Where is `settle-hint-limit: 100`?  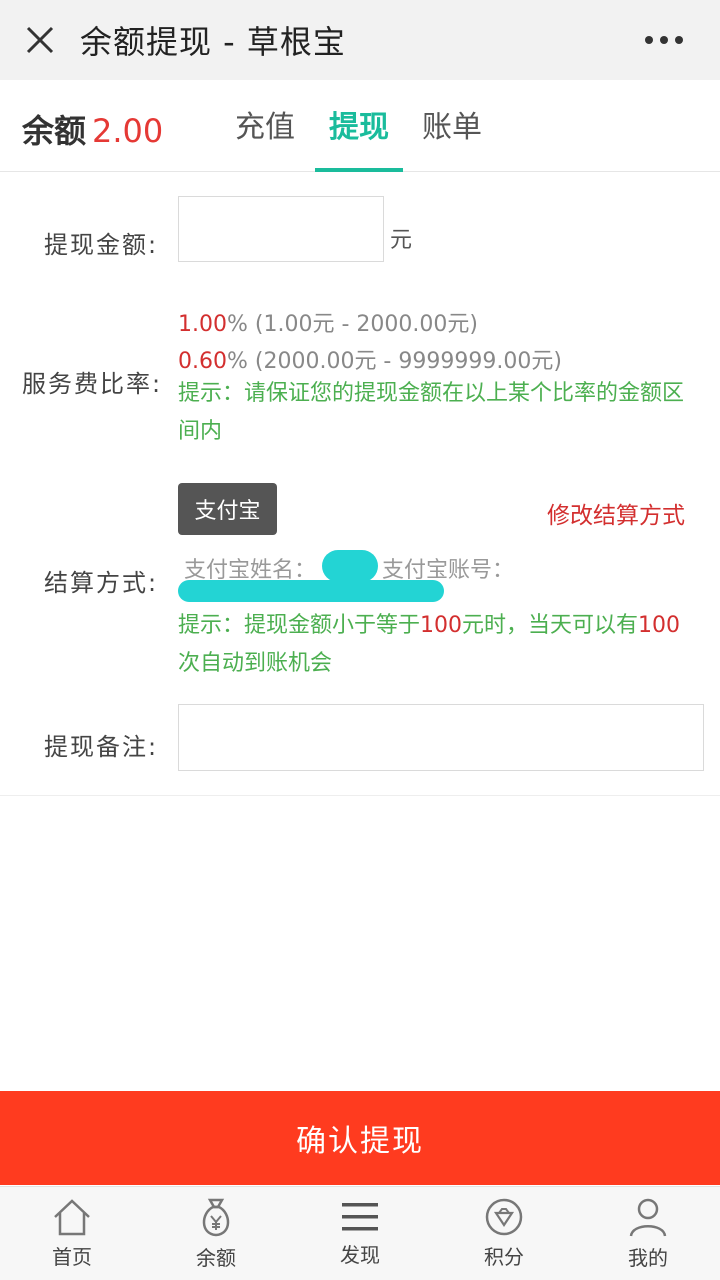
settle-hint-limit: 100 is located at coordinates (441, 625).